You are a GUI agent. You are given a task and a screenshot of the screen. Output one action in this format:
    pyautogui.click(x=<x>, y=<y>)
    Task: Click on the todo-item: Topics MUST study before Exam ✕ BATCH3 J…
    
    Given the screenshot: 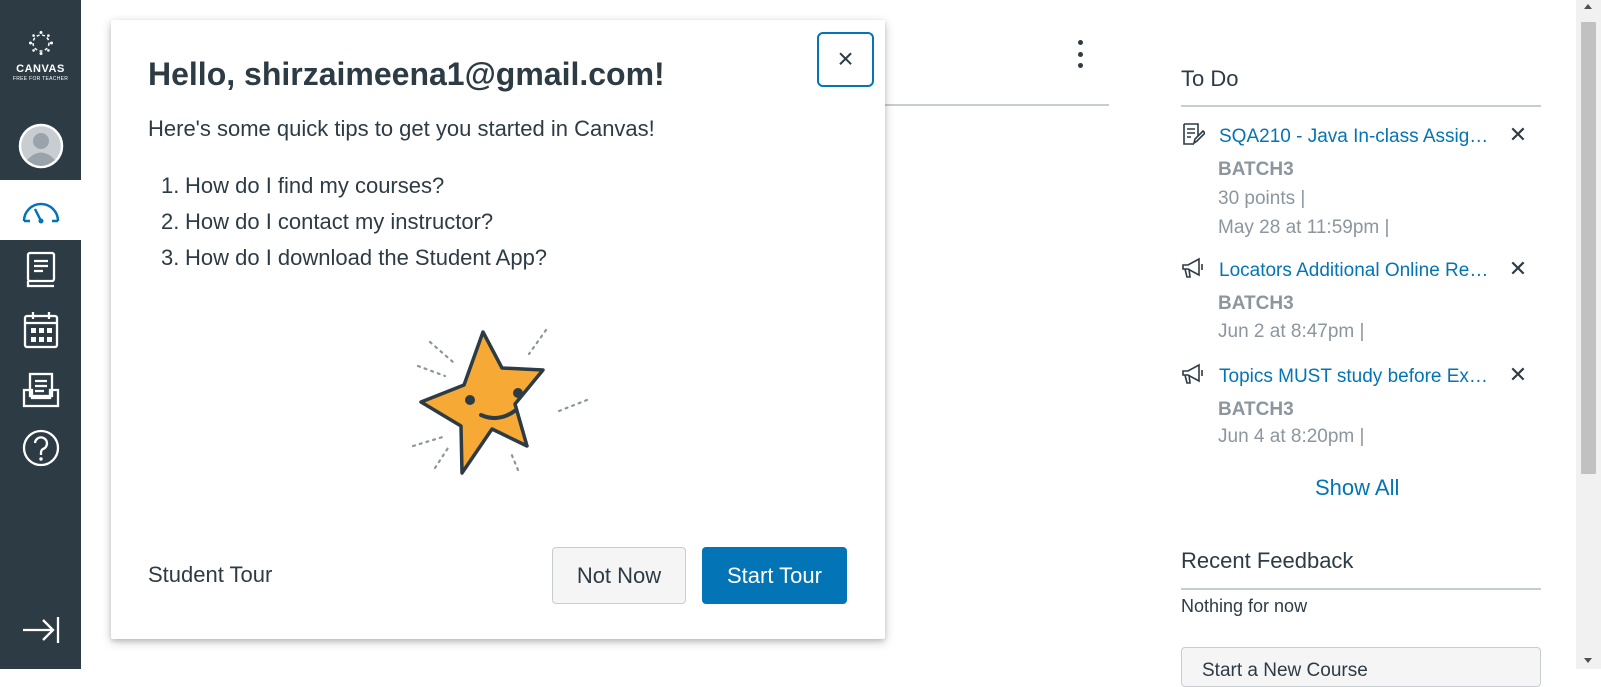 What is the action you would take?
    pyautogui.click(x=1361, y=407)
    